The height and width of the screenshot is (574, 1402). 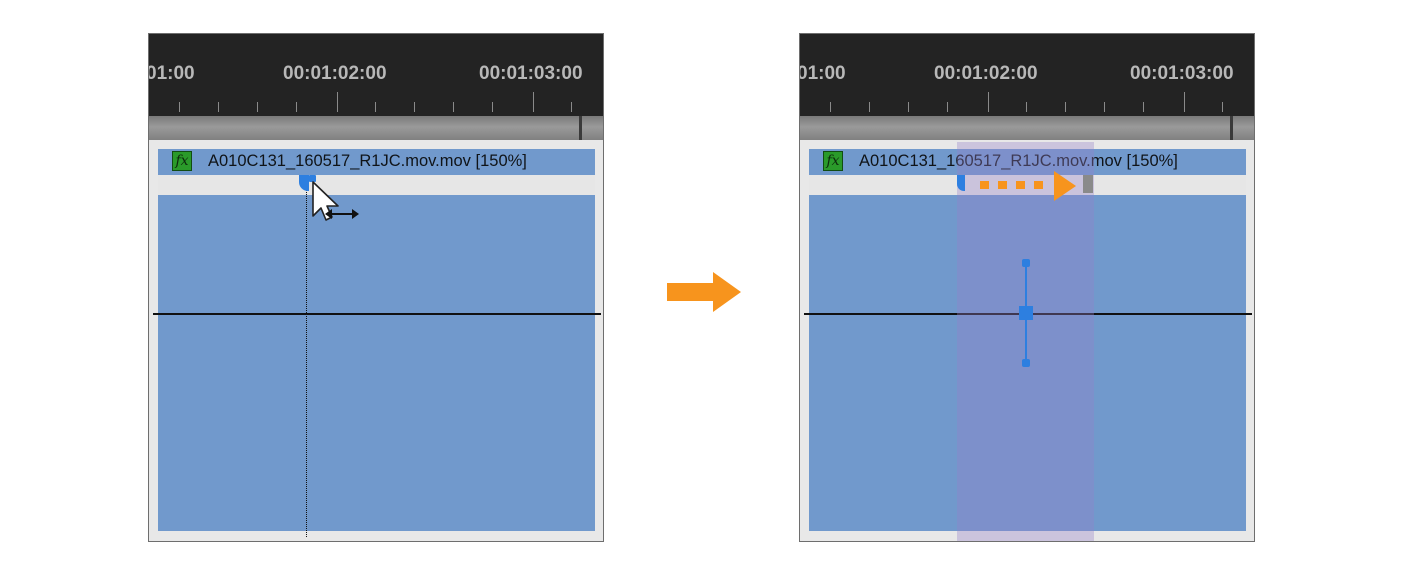 I want to click on rubber-band-line, so click(x=377, y=314).